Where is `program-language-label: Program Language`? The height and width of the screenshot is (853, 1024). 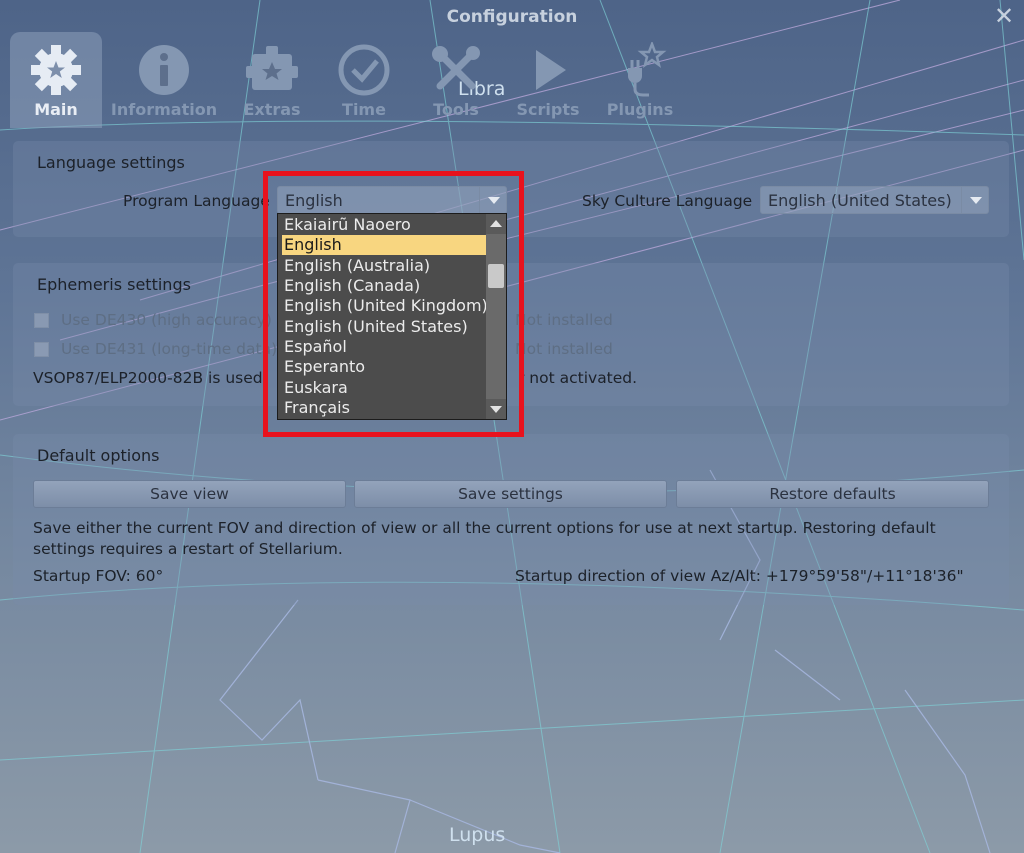 program-language-label: Program Language is located at coordinates (196, 201).